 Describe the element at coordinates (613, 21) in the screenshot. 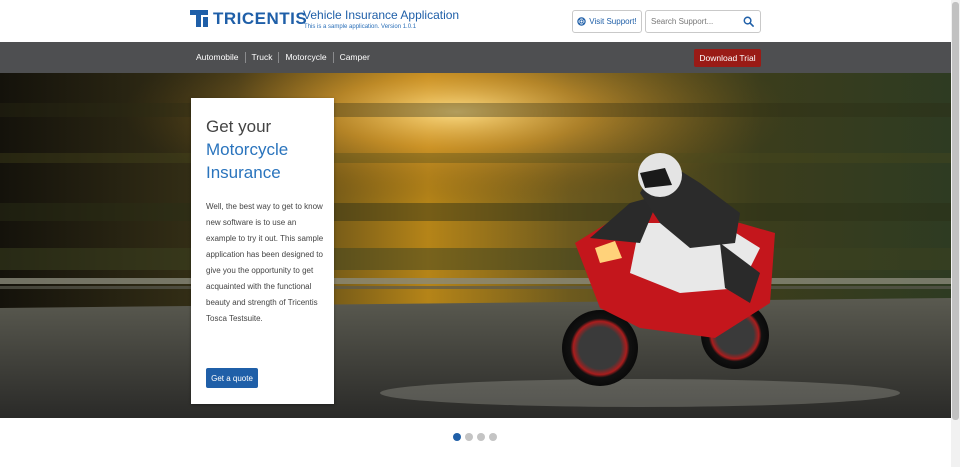

I see `visit-support-label: Visit Support!` at that location.